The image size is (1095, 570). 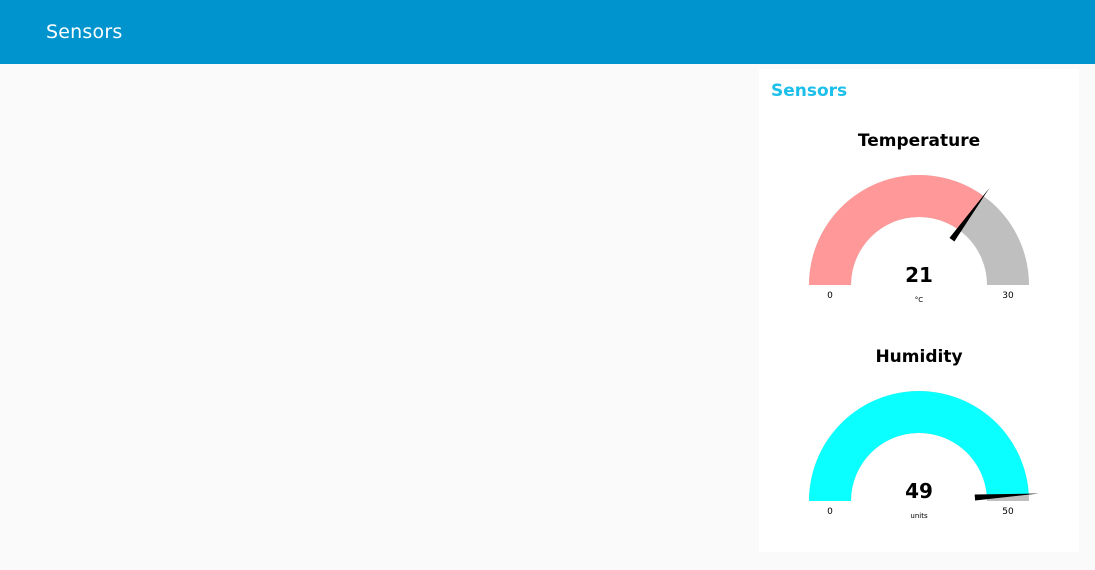 I want to click on app-title: Sensors, so click(x=84, y=32).